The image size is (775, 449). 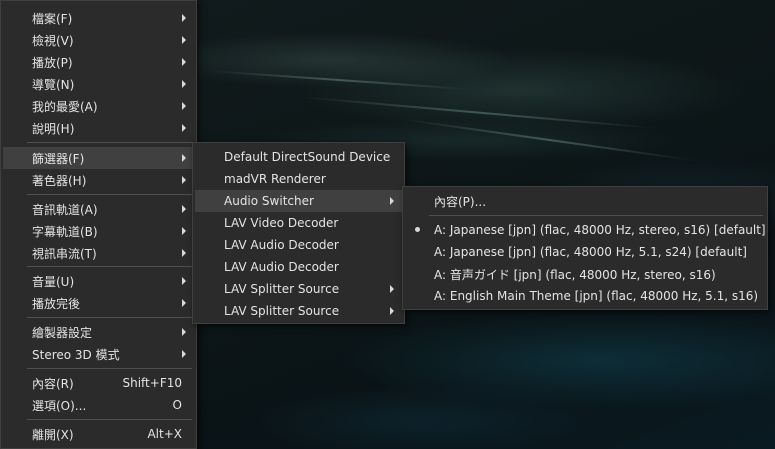 I want to click on filter-item-audio-switcher: Audio Switcher, so click(x=298, y=201).